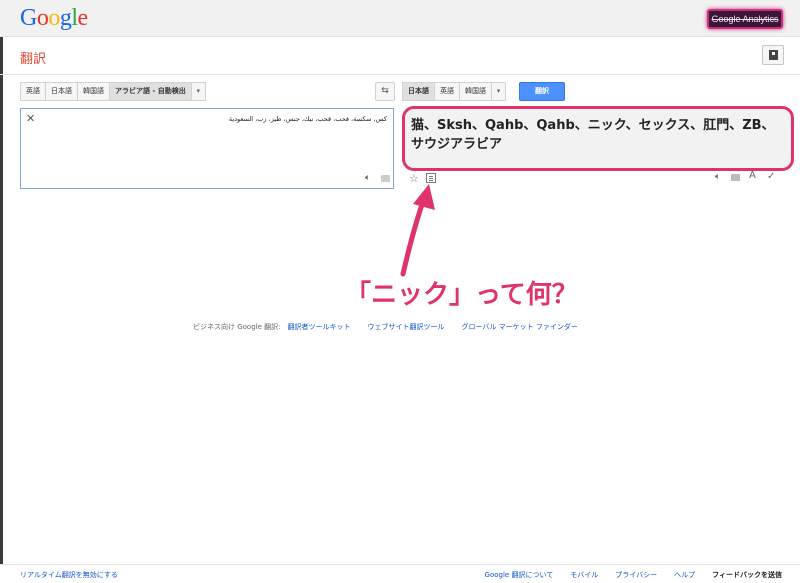  What do you see at coordinates (476, 91) in the screenshot?
I see `target-lang-korean: 韓国語` at bounding box center [476, 91].